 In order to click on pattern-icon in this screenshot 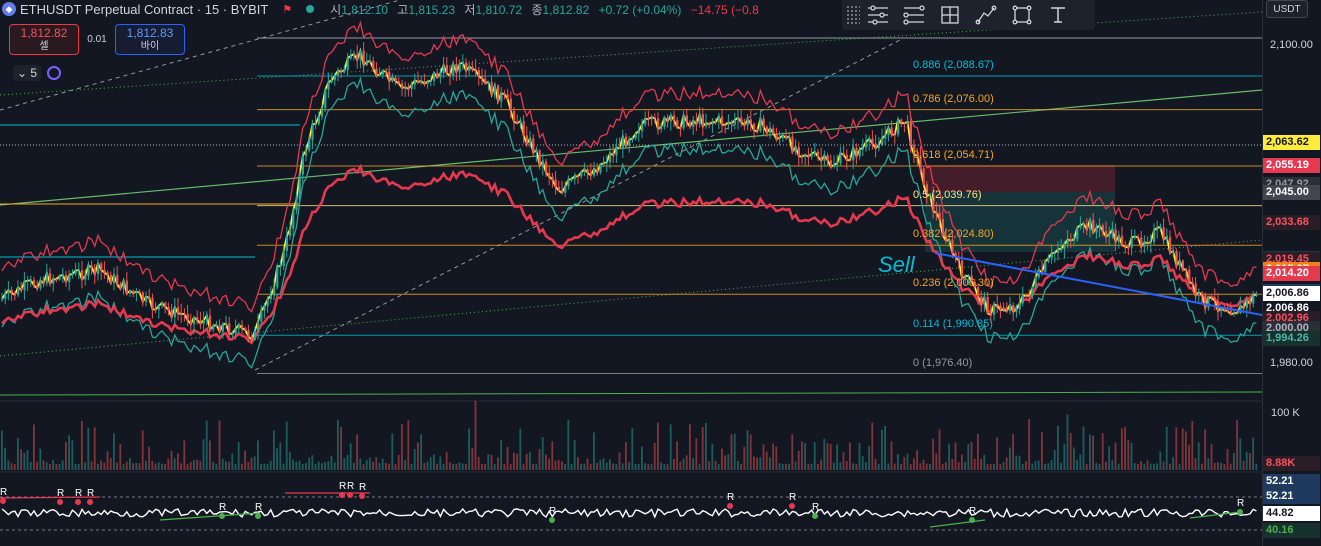, I will do `click(878, 15)`.